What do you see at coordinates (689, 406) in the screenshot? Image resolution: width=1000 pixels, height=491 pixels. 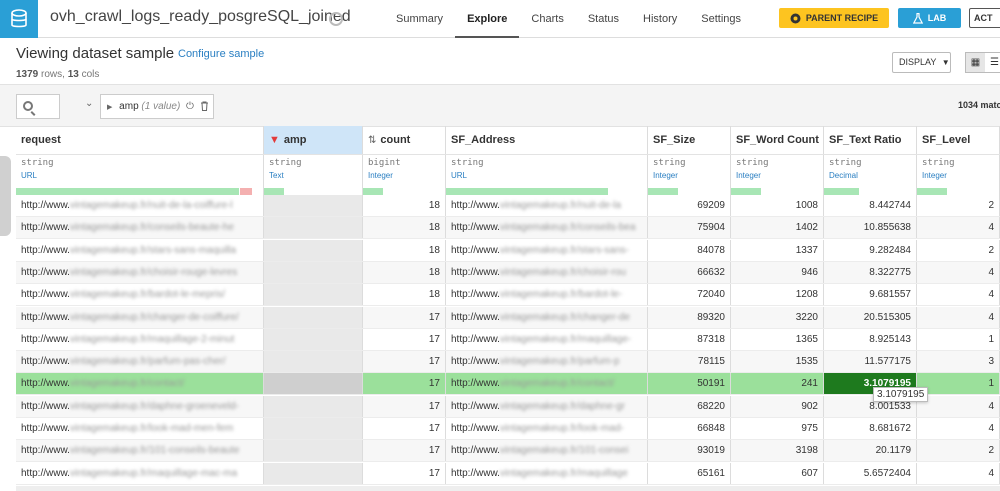 I see `cell-size: 68220` at bounding box center [689, 406].